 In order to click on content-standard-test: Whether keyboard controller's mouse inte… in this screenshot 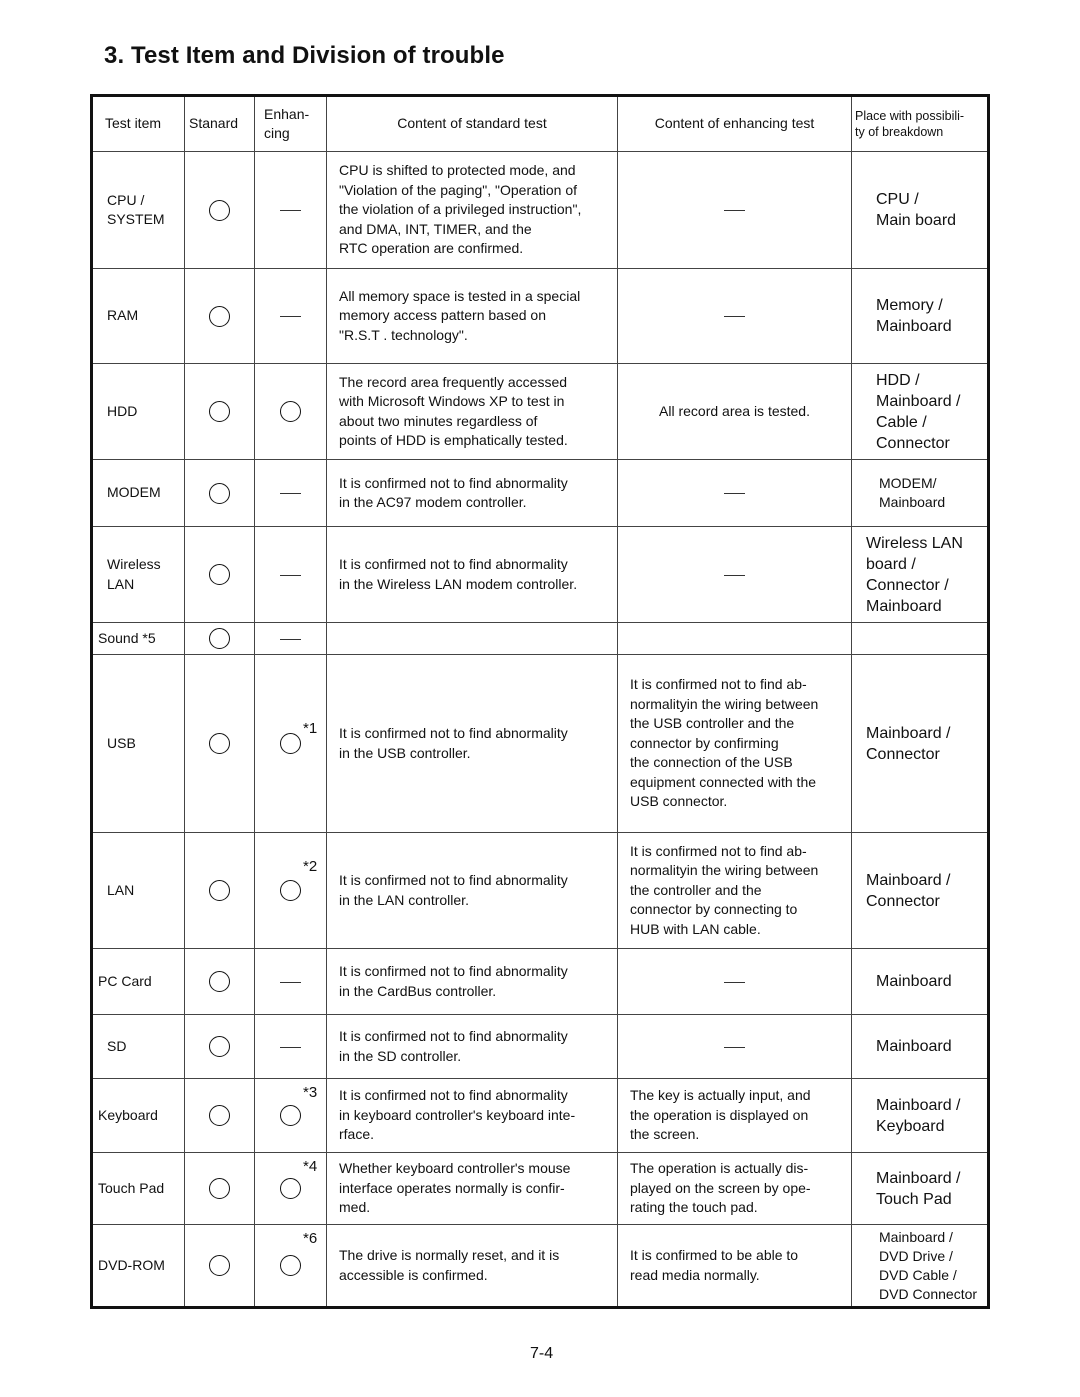, I will do `click(472, 1188)`.